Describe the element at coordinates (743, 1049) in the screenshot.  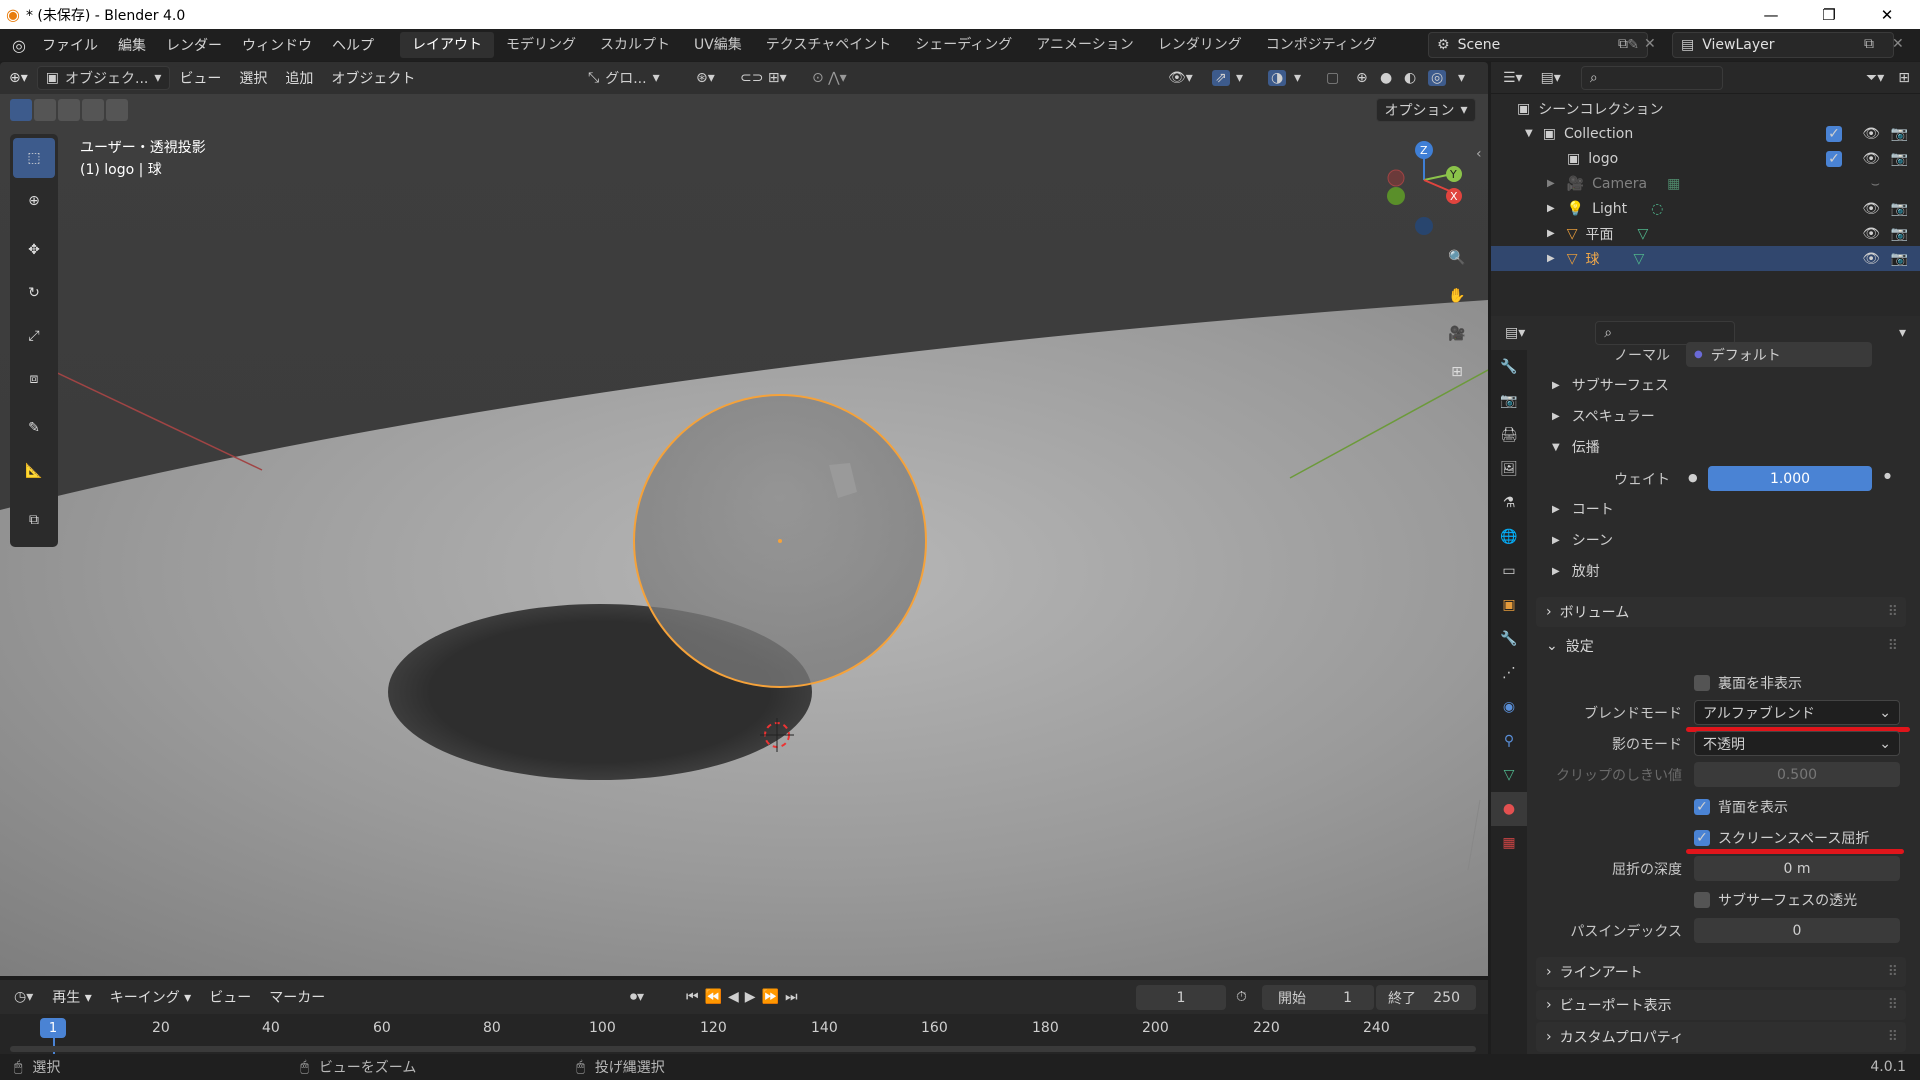
I see `timeline-scrollbar` at that location.